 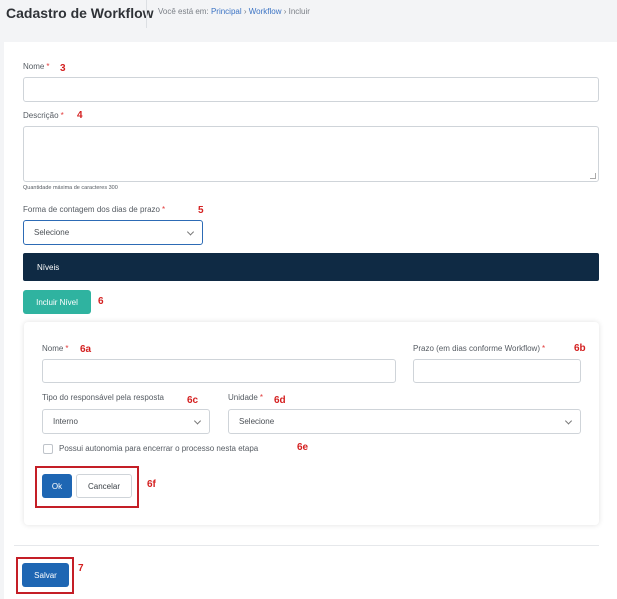 I want to click on nivel-nome-label: Nome *, so click(x=55, y=348).